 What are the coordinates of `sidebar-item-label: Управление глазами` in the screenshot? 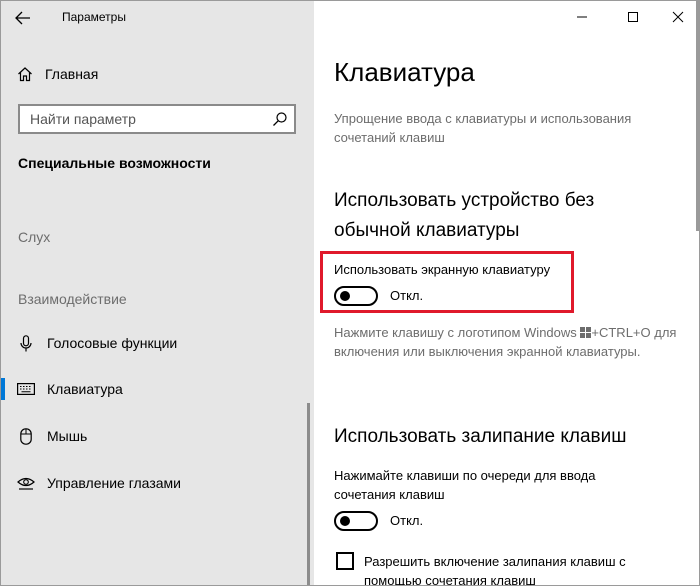 It's located at (114, 483).